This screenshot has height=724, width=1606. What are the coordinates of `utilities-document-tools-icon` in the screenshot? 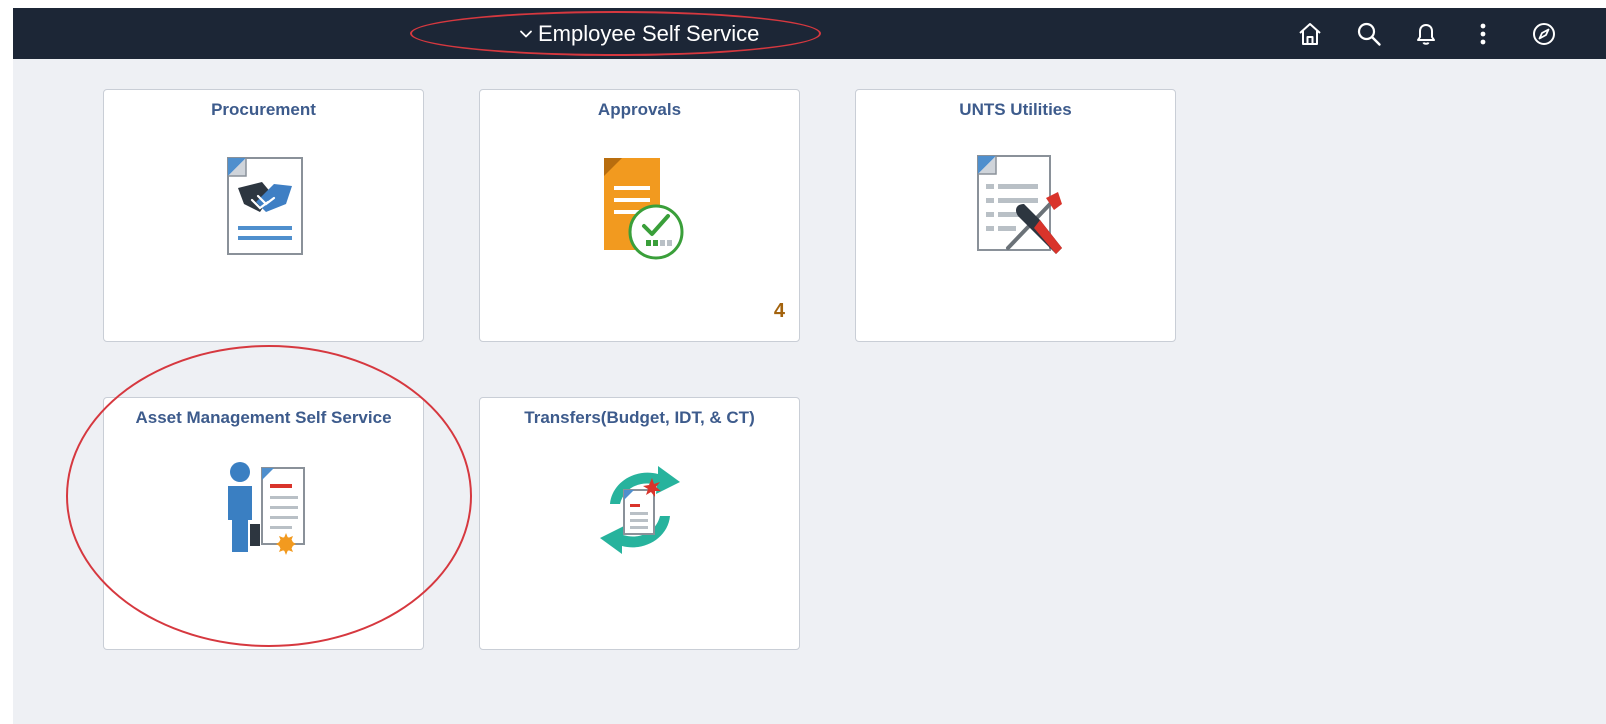 It's located at (1019, 204).